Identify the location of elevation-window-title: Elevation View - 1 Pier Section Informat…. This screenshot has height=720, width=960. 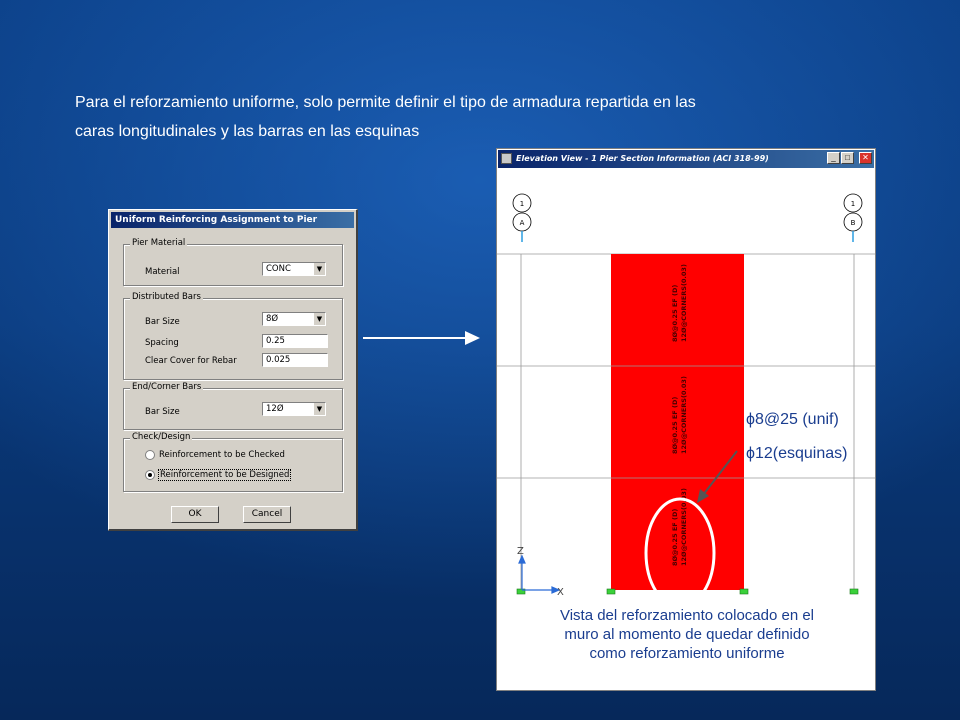
(686, 159).